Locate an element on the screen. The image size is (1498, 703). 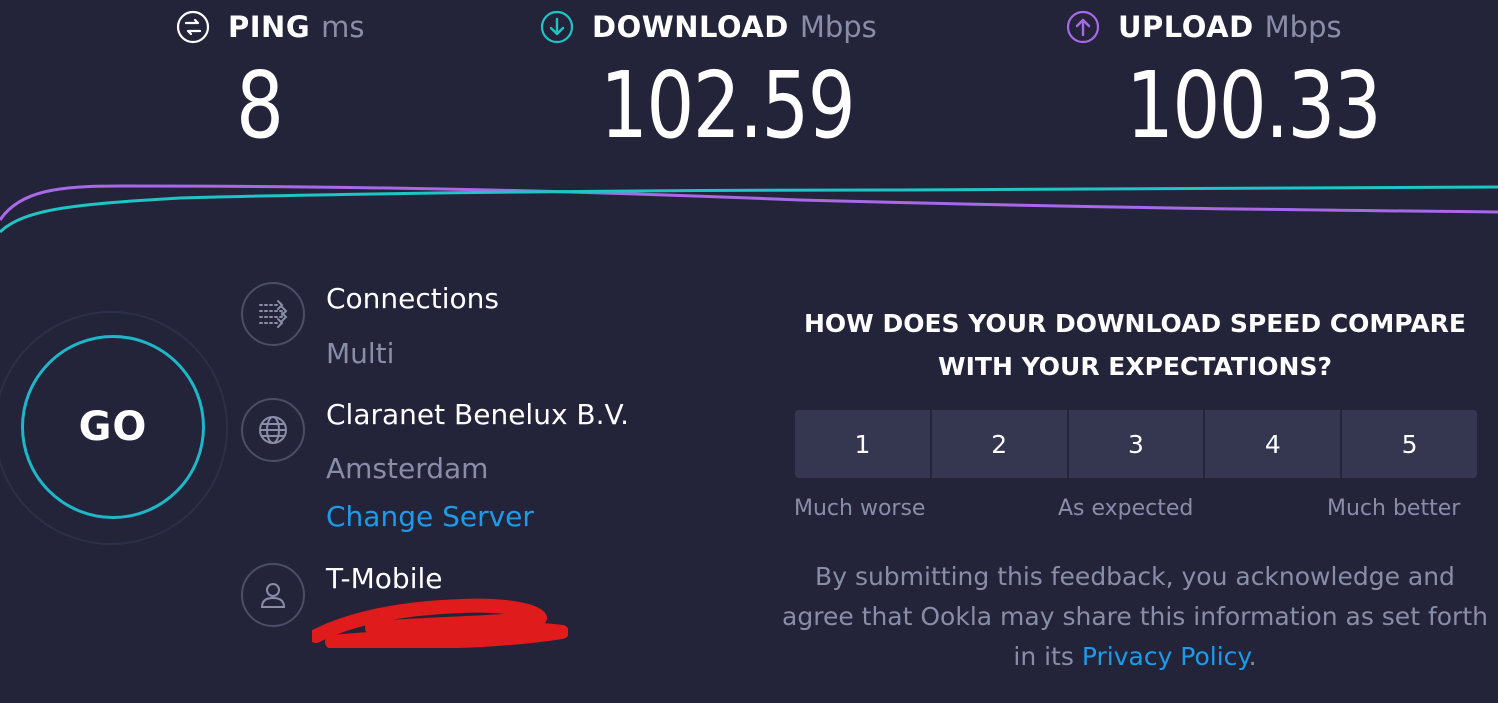
server-name: Claranet Benelux B.V. is located at coordinates (477, 414).